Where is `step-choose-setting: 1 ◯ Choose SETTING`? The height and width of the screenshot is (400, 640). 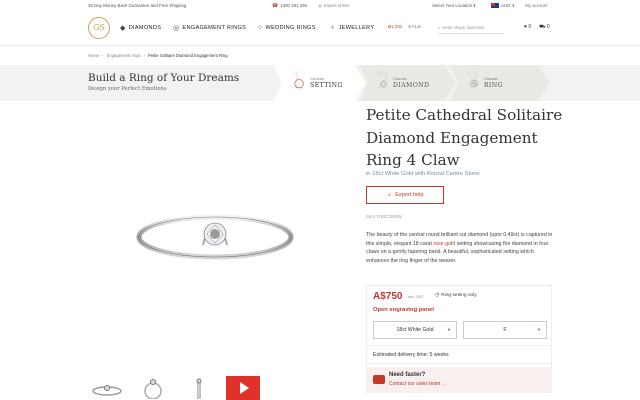 step-choose-setting: 1 ◯ Choose SETTING is located at coordinates (320, 83).